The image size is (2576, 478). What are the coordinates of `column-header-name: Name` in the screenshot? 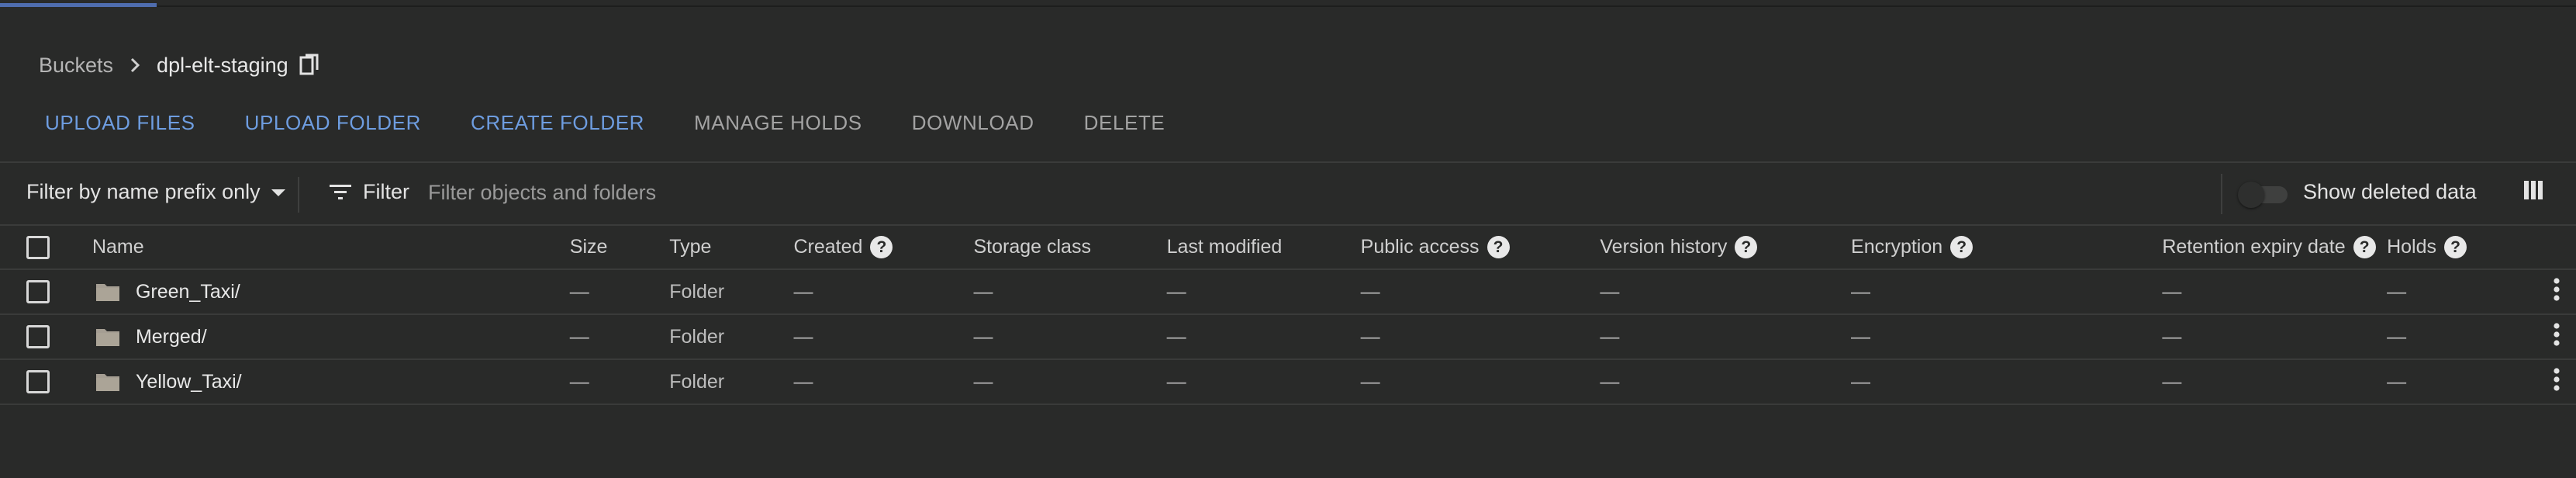 It's located at (331, 247).